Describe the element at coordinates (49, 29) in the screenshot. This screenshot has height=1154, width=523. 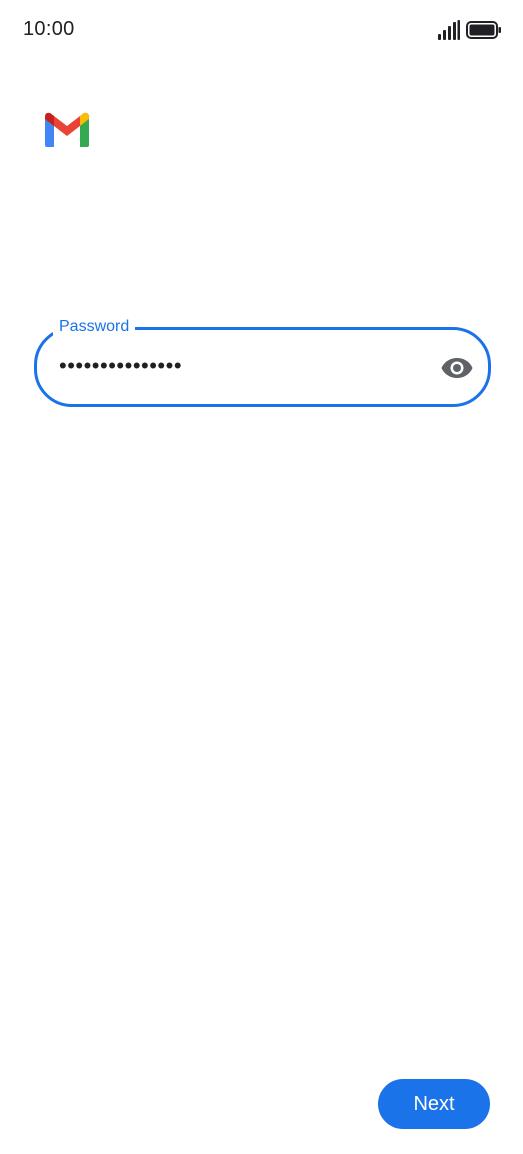
I see `status-time: 10:00` at that location.